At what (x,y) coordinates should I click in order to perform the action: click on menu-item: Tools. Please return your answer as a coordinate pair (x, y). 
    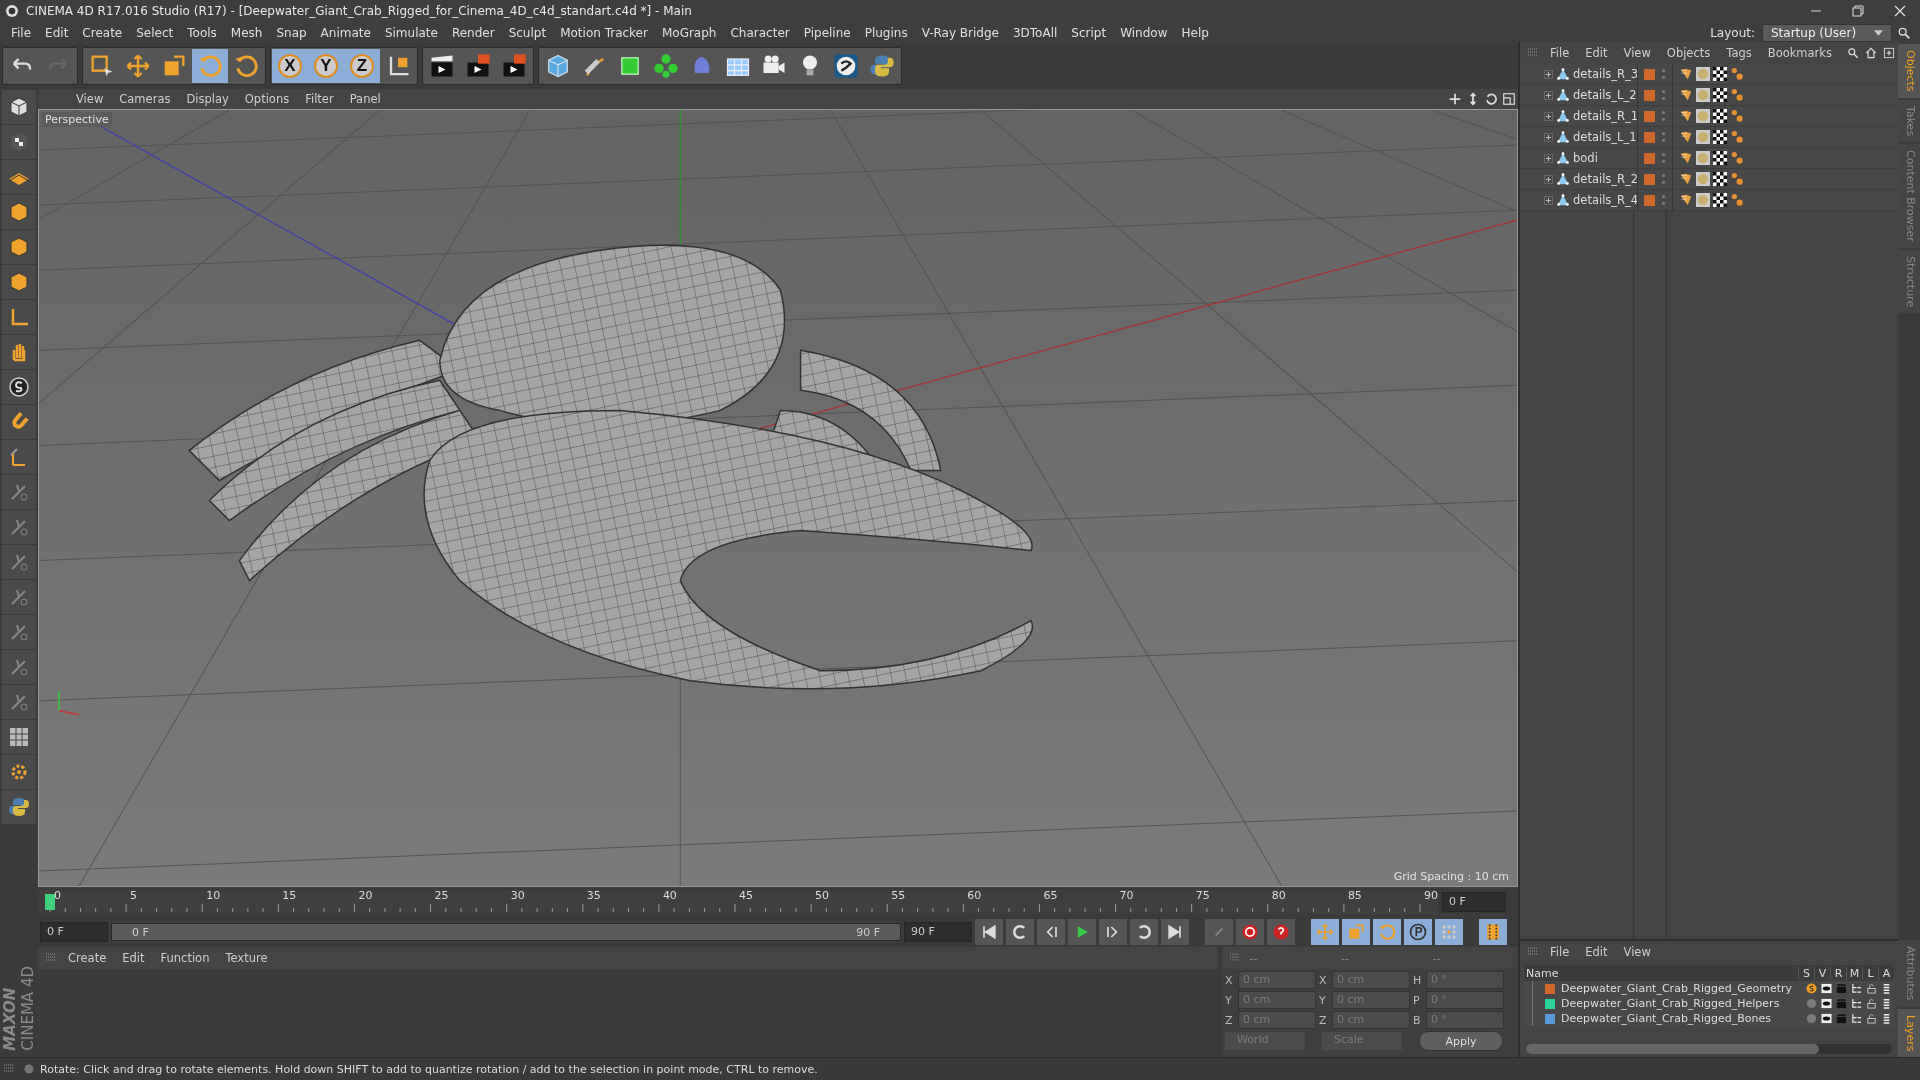
    Looking at the image, I should click on (202, 33).